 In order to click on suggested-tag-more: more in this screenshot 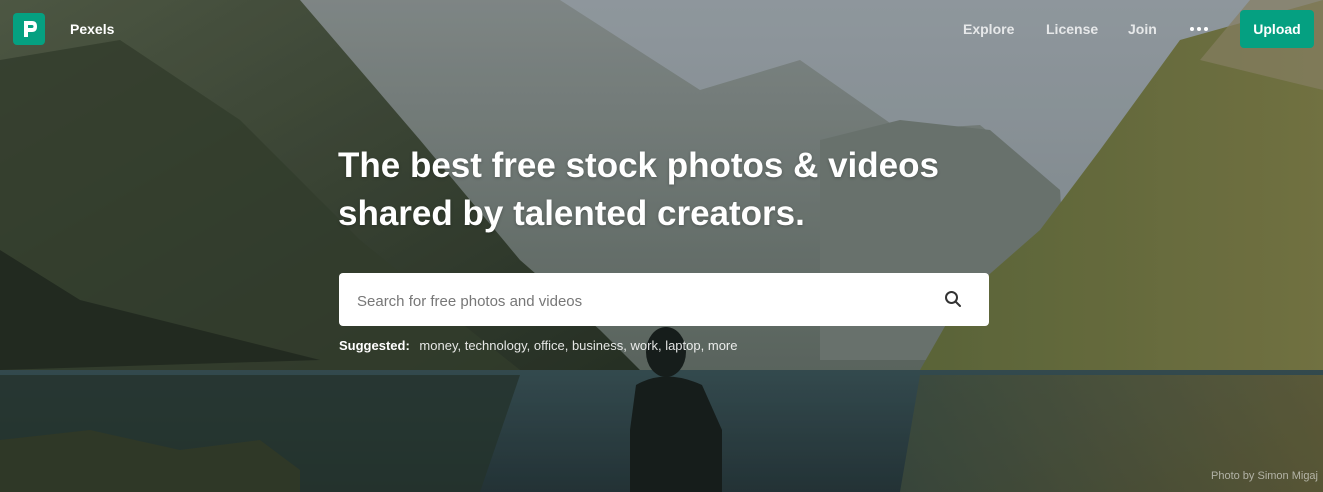, I will do `click(723, 345)`.